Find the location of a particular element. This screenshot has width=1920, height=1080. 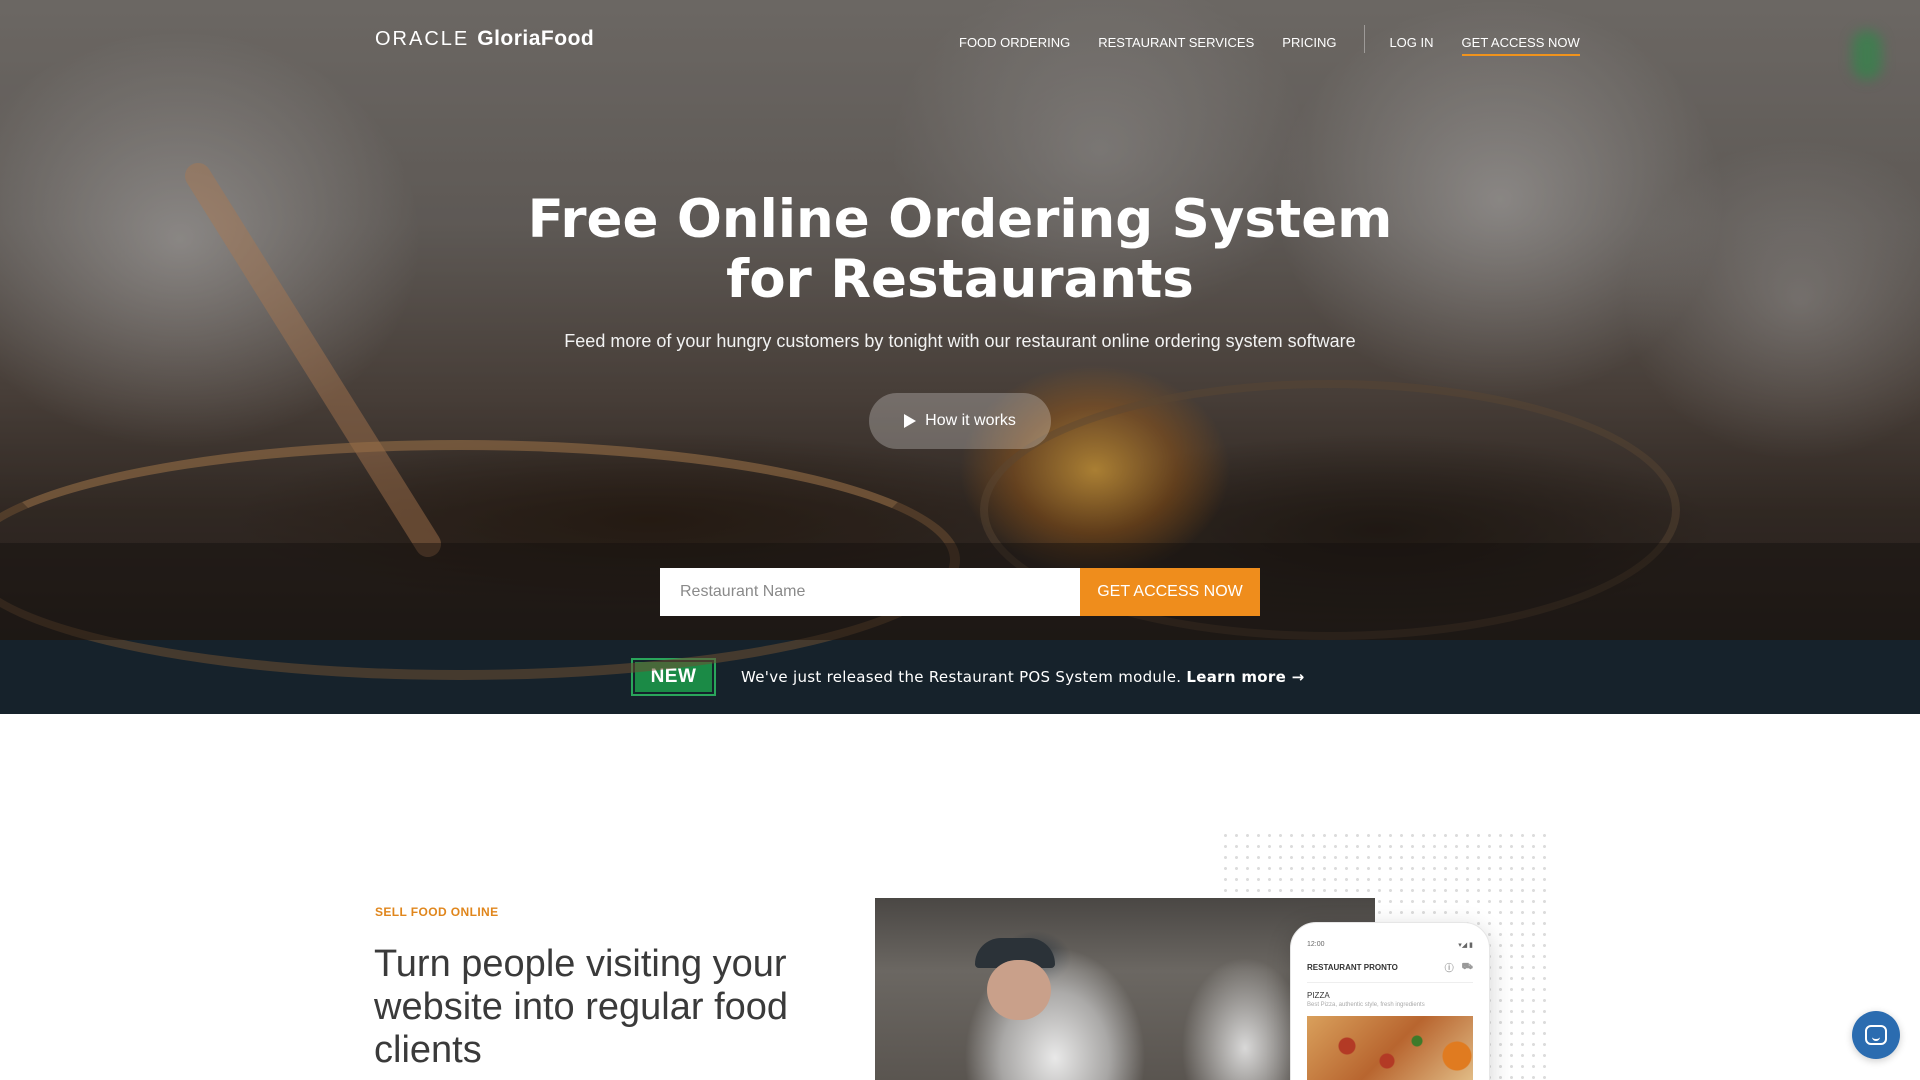

chat-icon is located at coordinates (1876, 1035).